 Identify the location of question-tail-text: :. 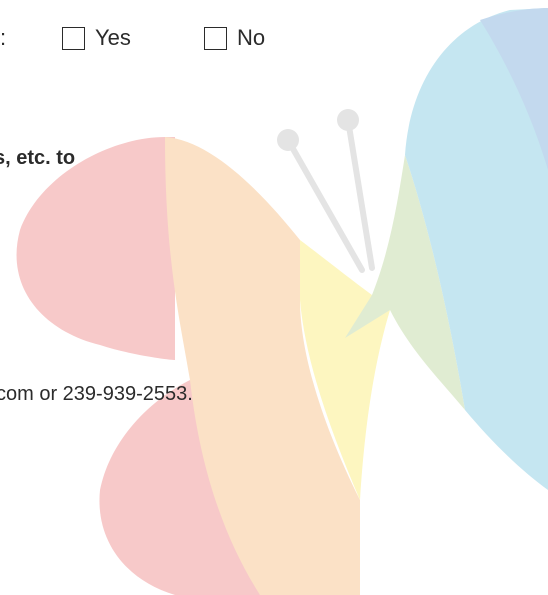
(3, 37).